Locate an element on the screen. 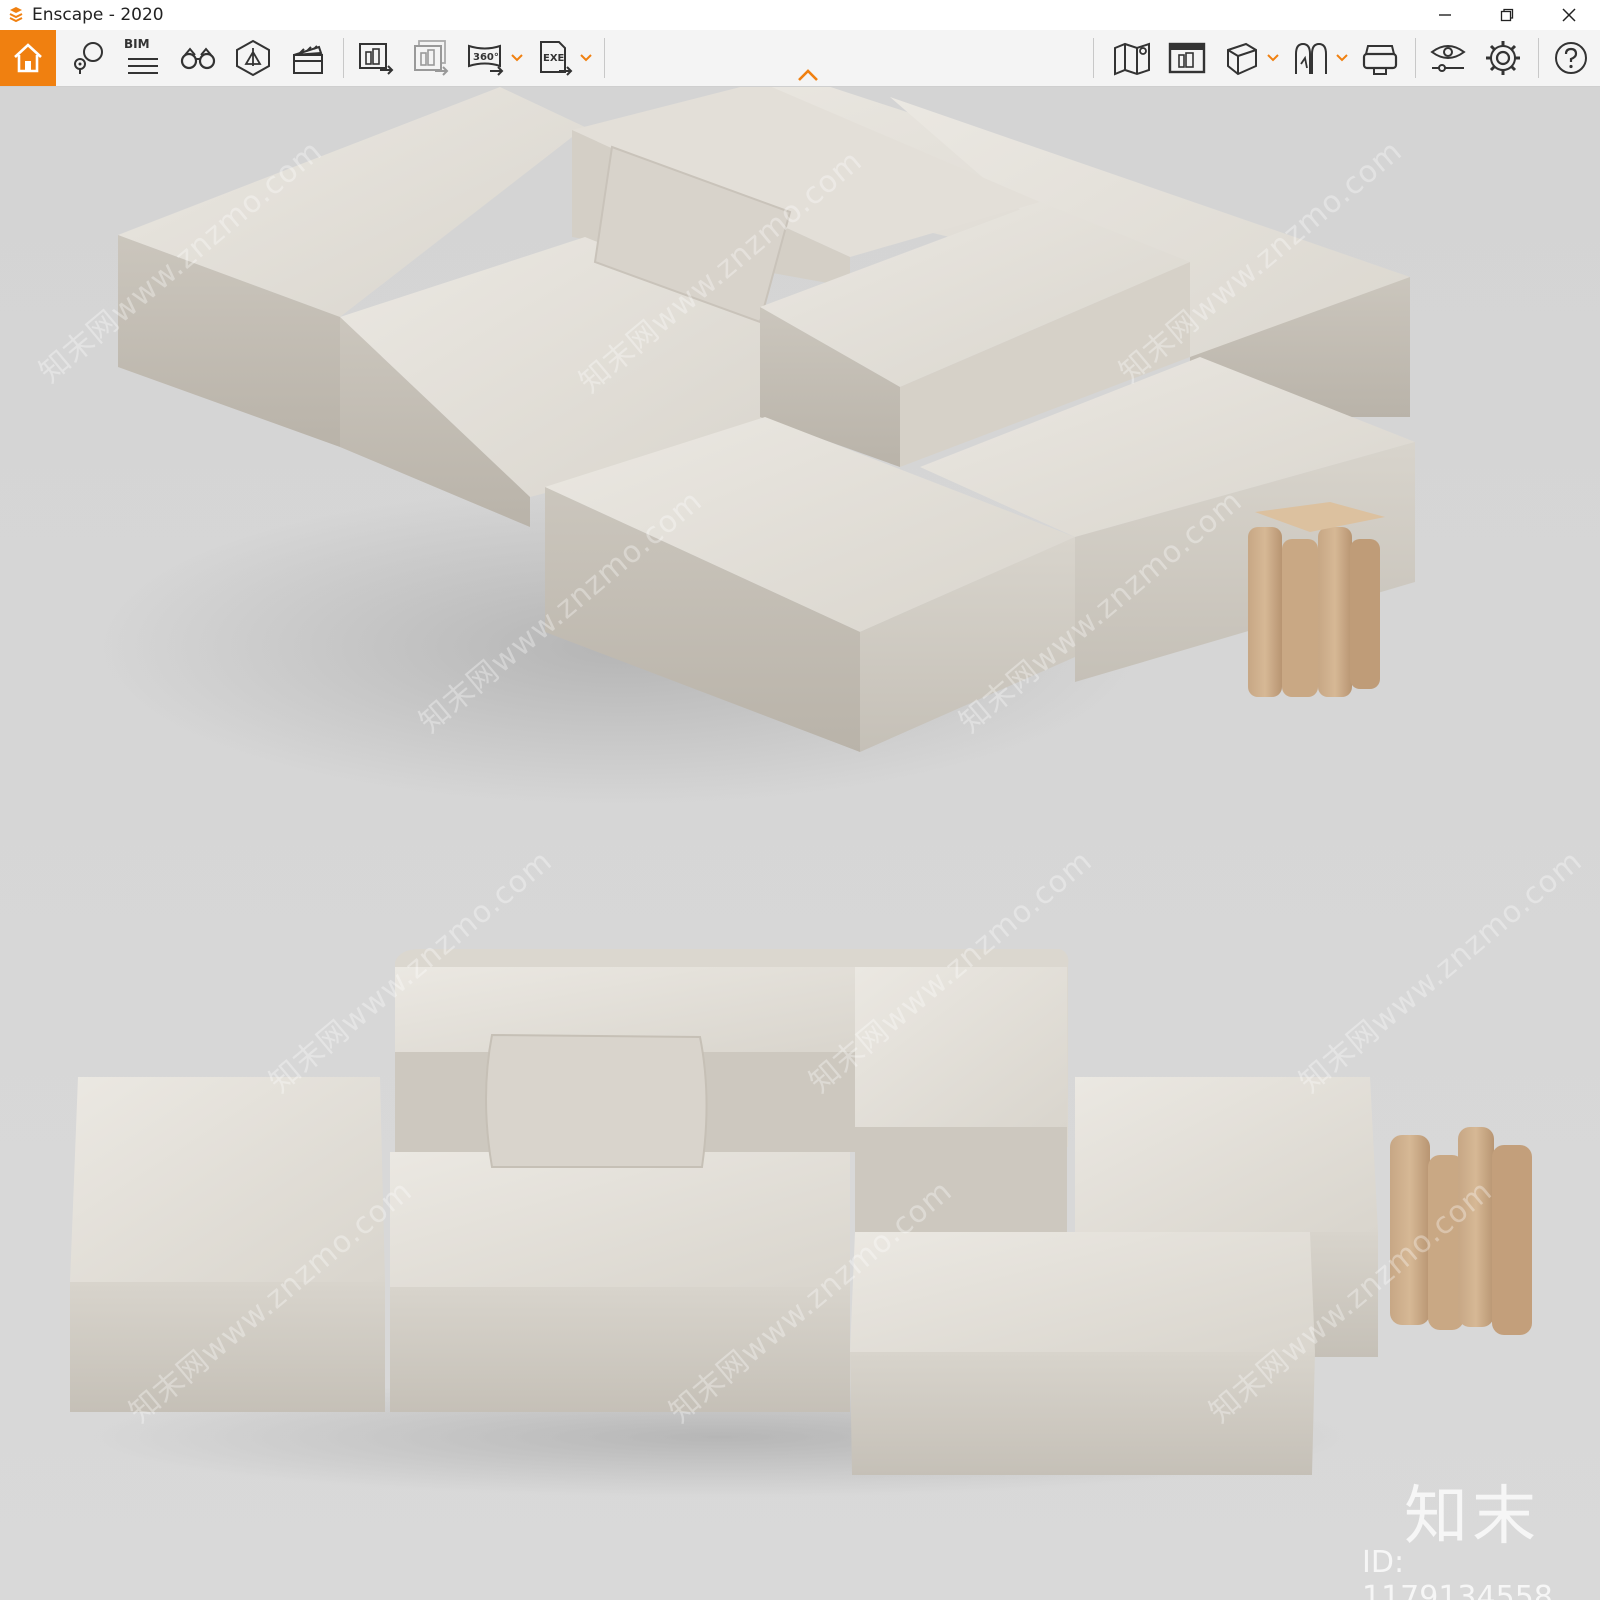  batch-render-button is located at coordinates (431, 58).